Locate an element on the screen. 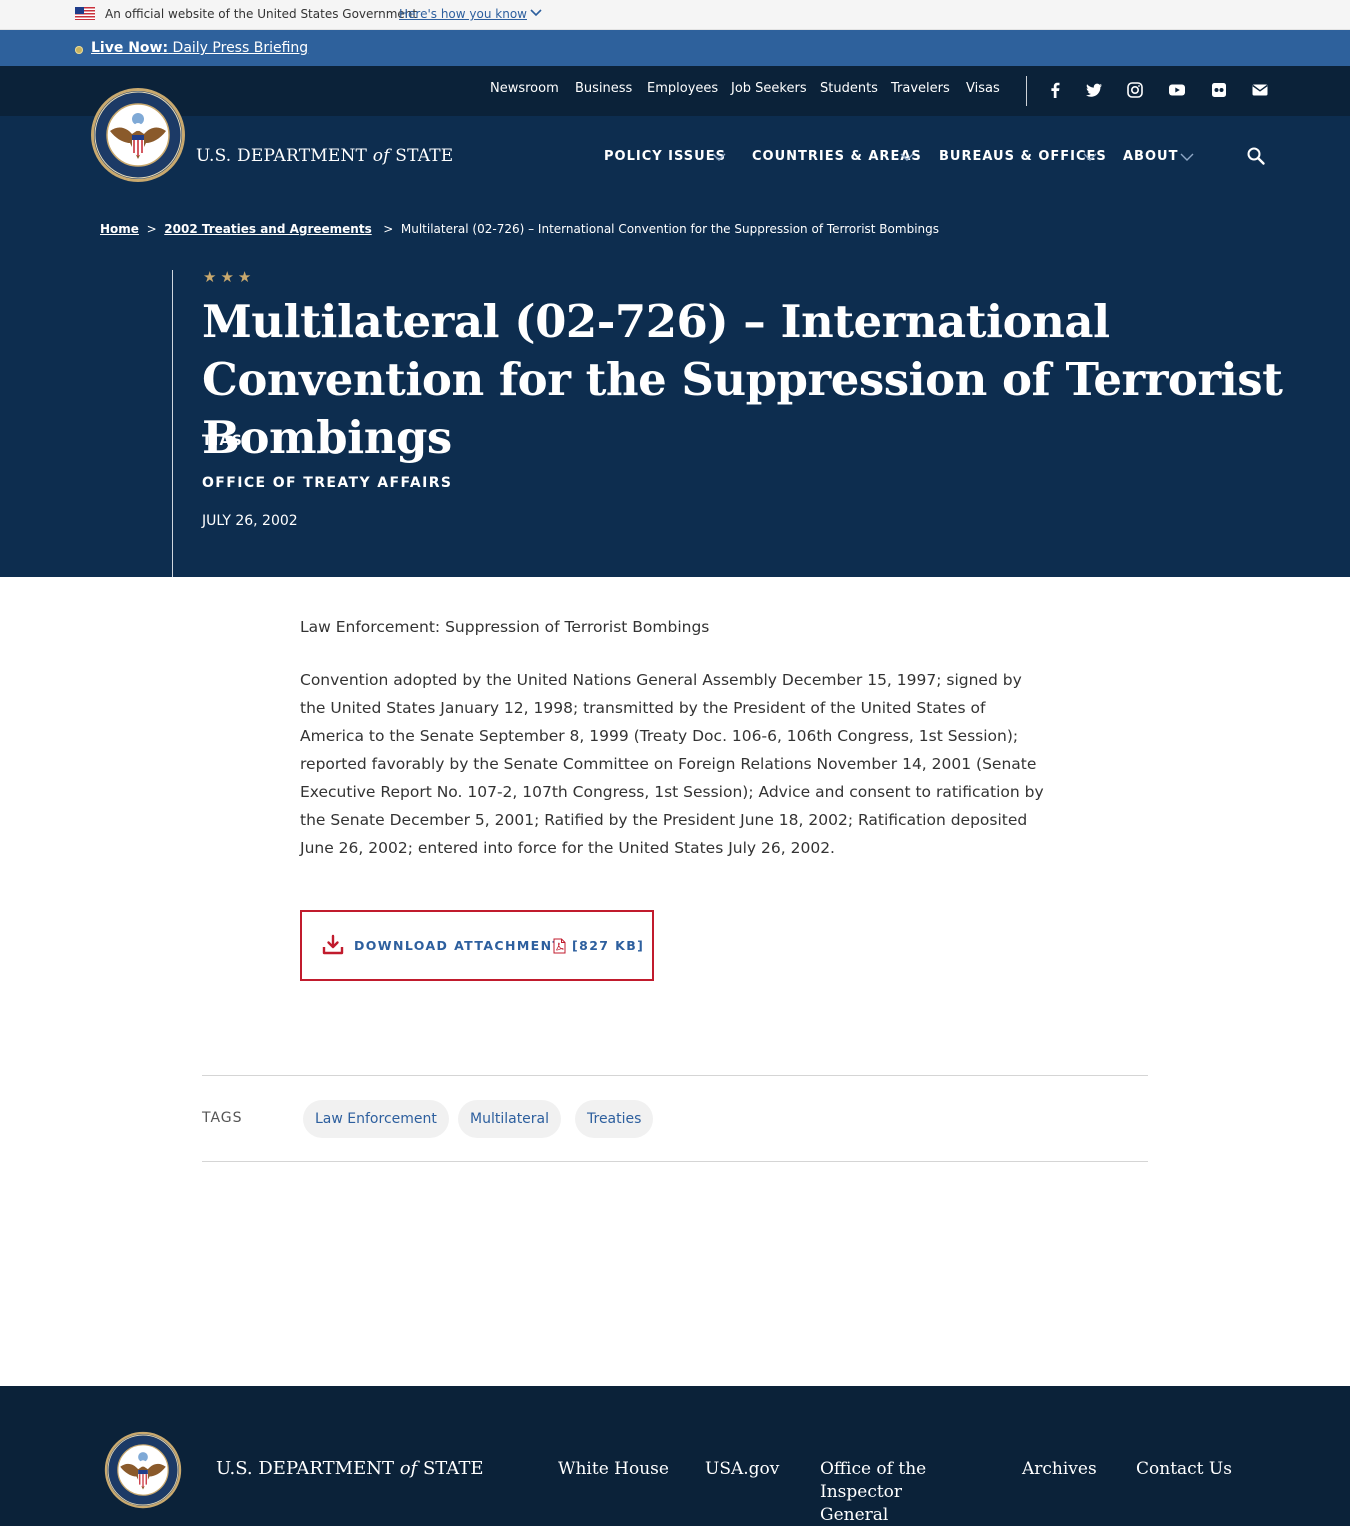  department-seal-icon is located at coordinates (138, 135).